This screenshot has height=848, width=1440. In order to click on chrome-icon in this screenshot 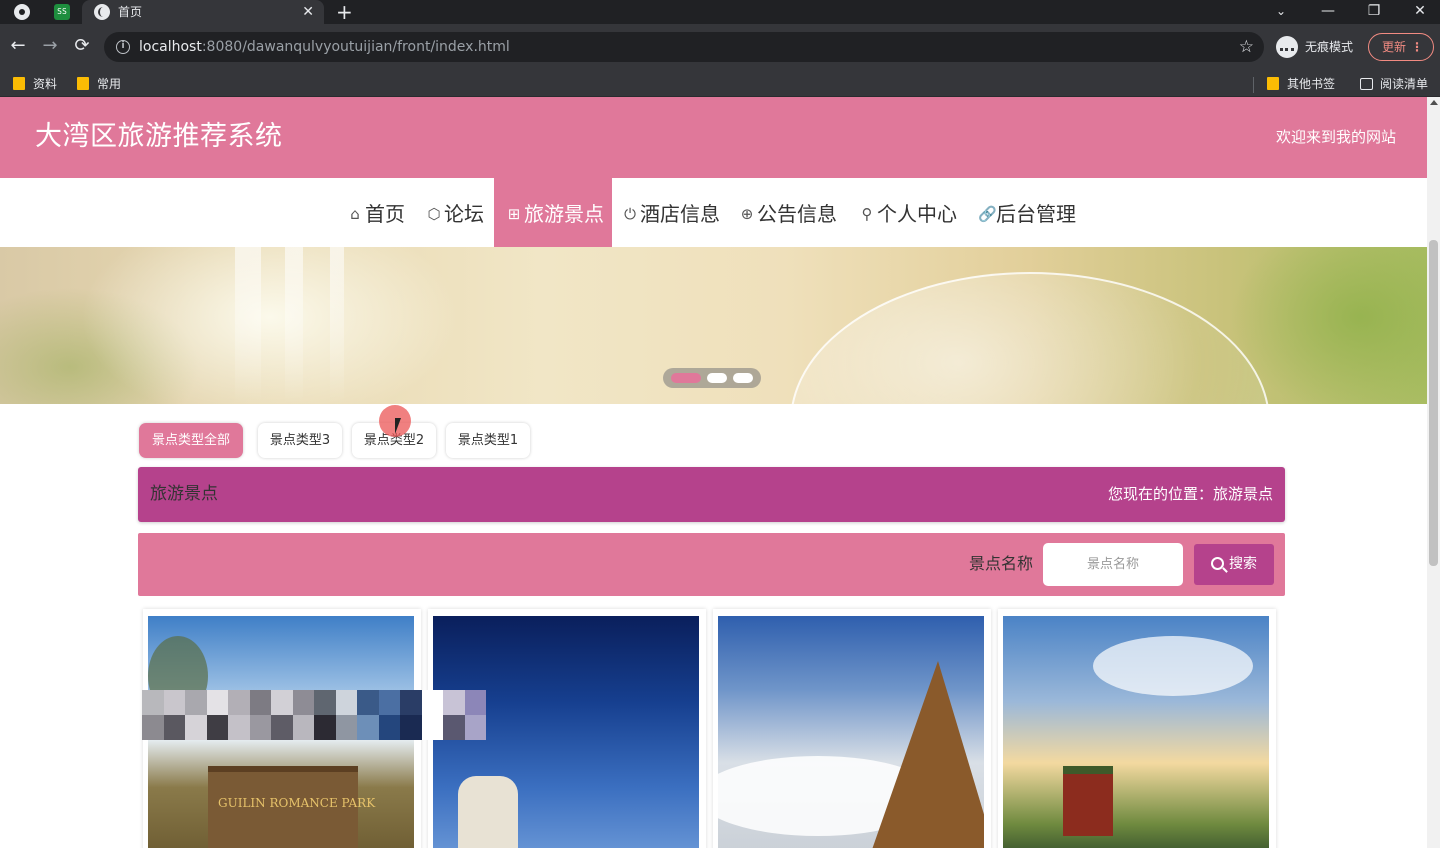, I will do `click(22, 12)`.